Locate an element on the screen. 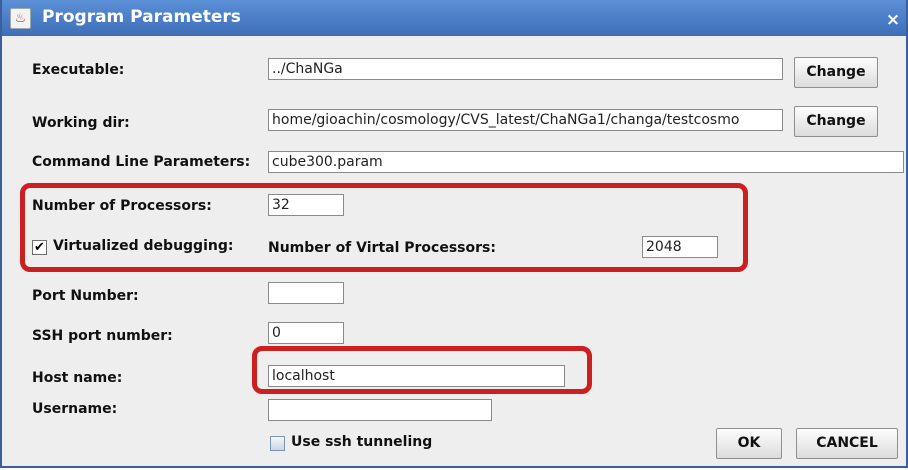 This screenshot has width=908, height=470. ssh-port-field: 0 is located at coordinates (306, 333).